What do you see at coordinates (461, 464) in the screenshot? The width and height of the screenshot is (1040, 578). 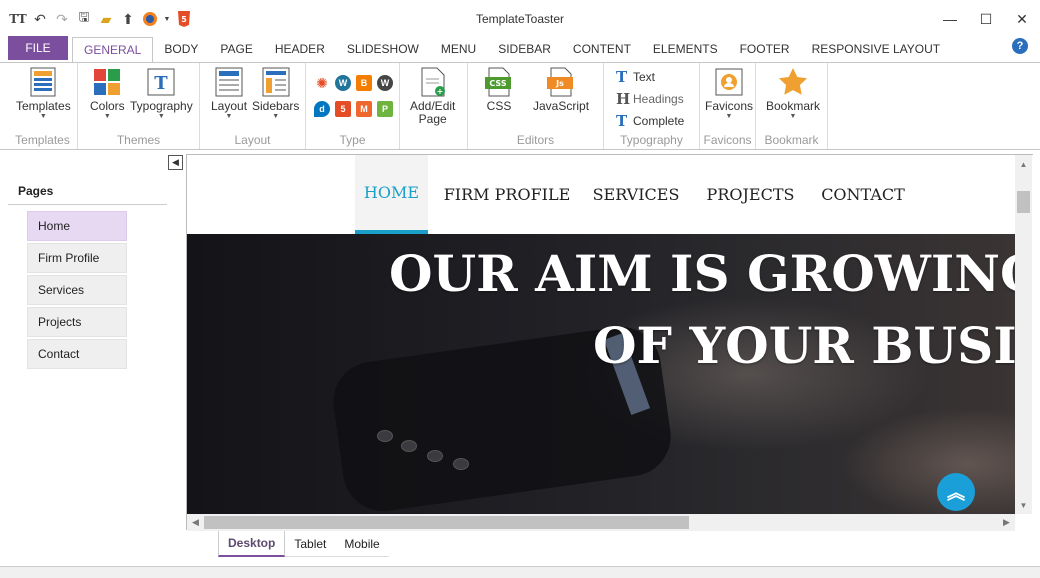 I see `hero-image-detail` at bounding box center [461, 464].